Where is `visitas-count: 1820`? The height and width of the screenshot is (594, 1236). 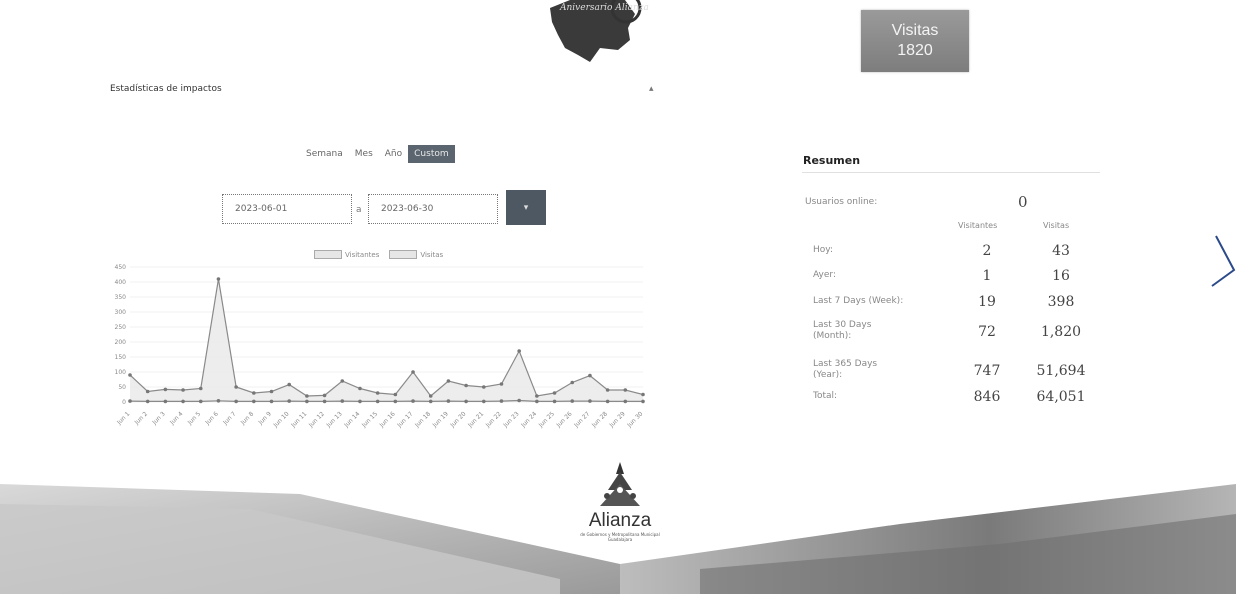
visitas-count: 1820 is located at coordinates (915, 50).